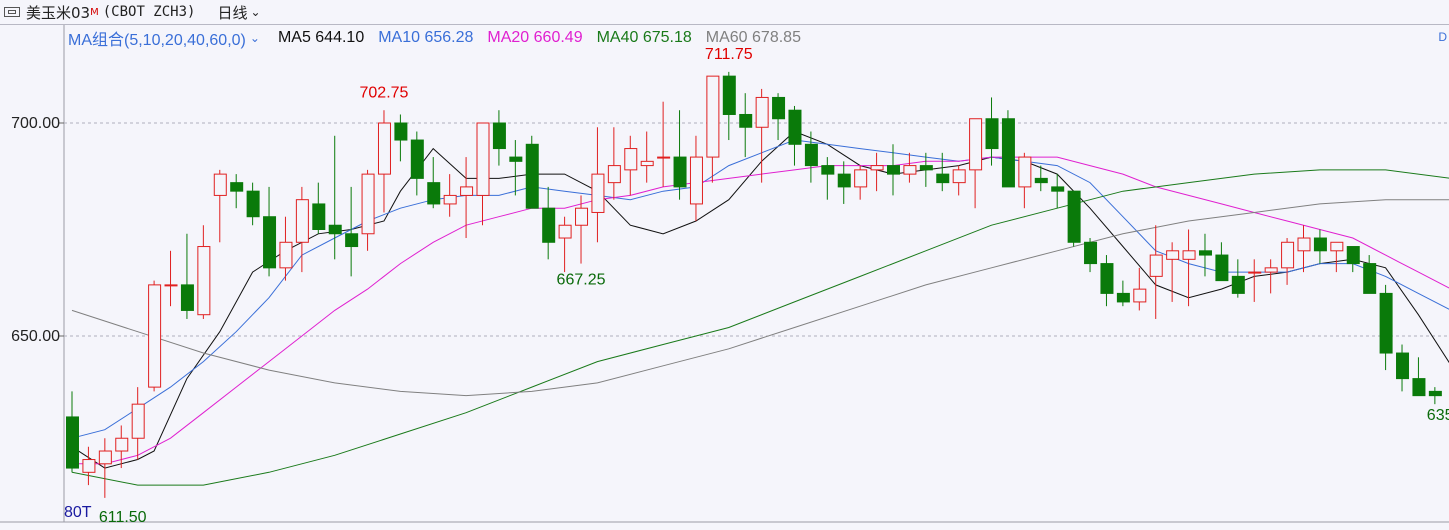 Image resolution: width=1449 pixels, height=530 pixels. Describe the element at coordinates (581, 280) in the screenshot. I see `price-annotation: 667.25` at that location.